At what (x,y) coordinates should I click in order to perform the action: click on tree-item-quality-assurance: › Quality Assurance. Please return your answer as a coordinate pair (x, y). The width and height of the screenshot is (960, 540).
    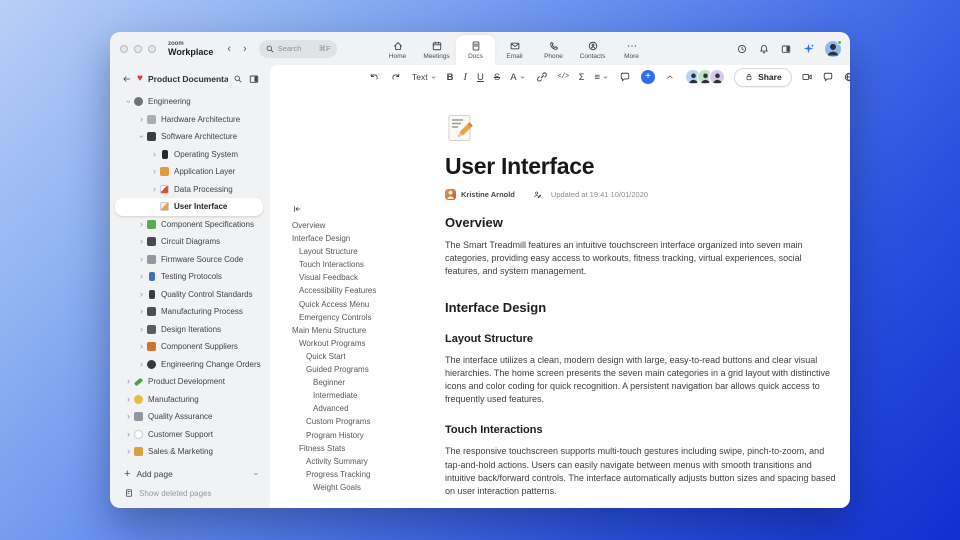
    Looking at the image, I should click on (190, 417).